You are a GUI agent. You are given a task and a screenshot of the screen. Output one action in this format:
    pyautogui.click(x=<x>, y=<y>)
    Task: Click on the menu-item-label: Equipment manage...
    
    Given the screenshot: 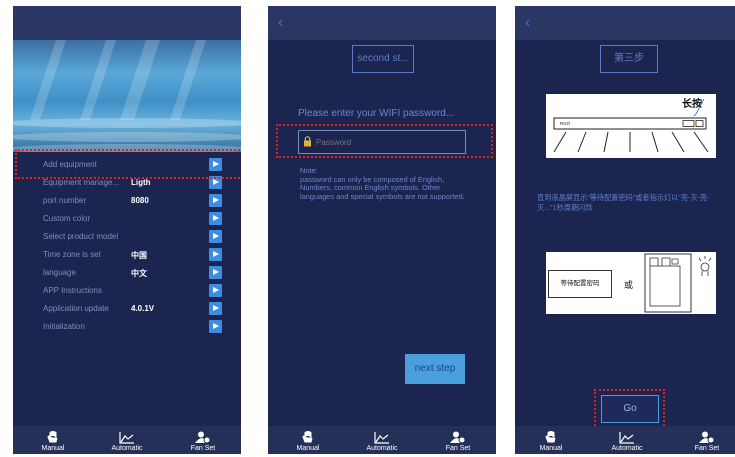 What is the action you would take?
    pyautogui.click(x=81, y=182)
    